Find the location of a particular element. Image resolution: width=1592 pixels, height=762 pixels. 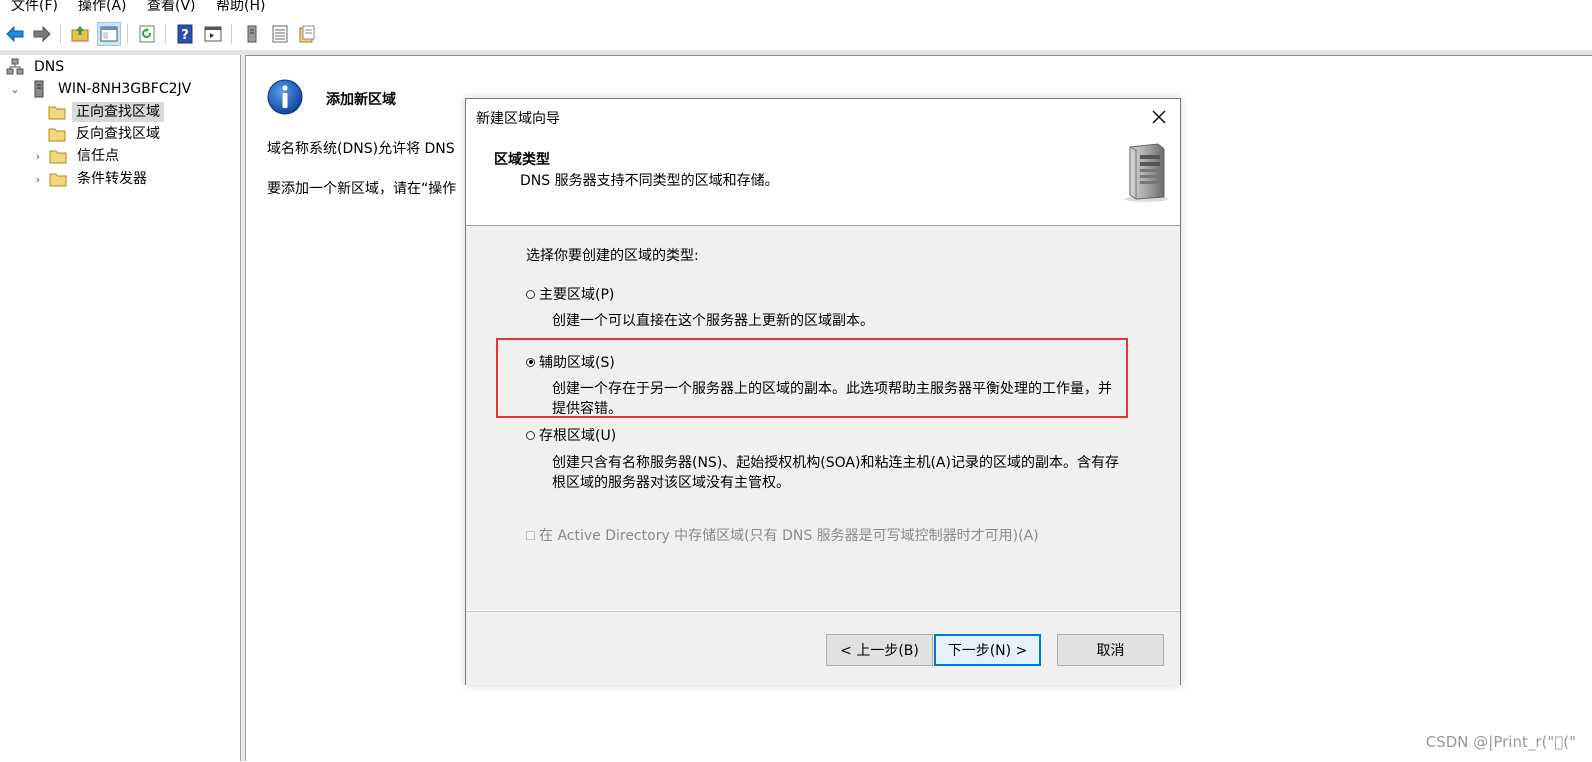

up-folder-icon is located at coordinates (80, 34).